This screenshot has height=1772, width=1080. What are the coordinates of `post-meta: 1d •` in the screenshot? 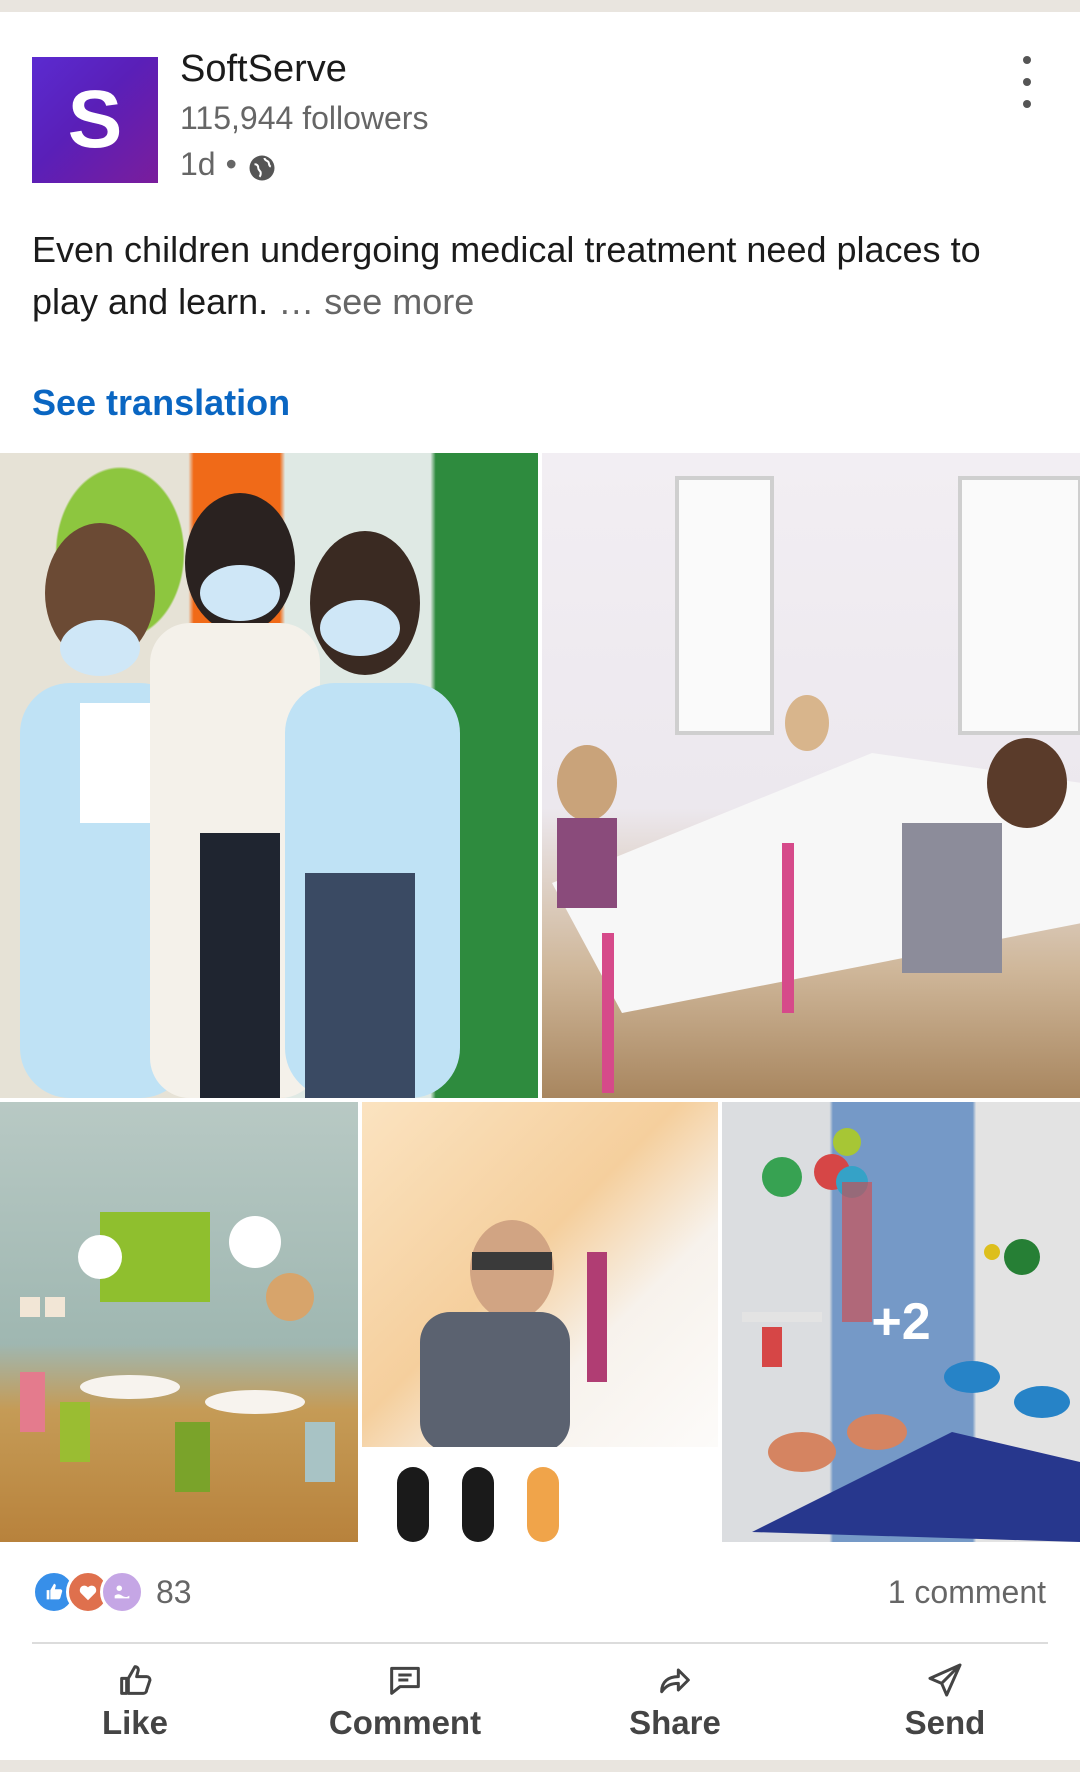 It's located at (228, 164).